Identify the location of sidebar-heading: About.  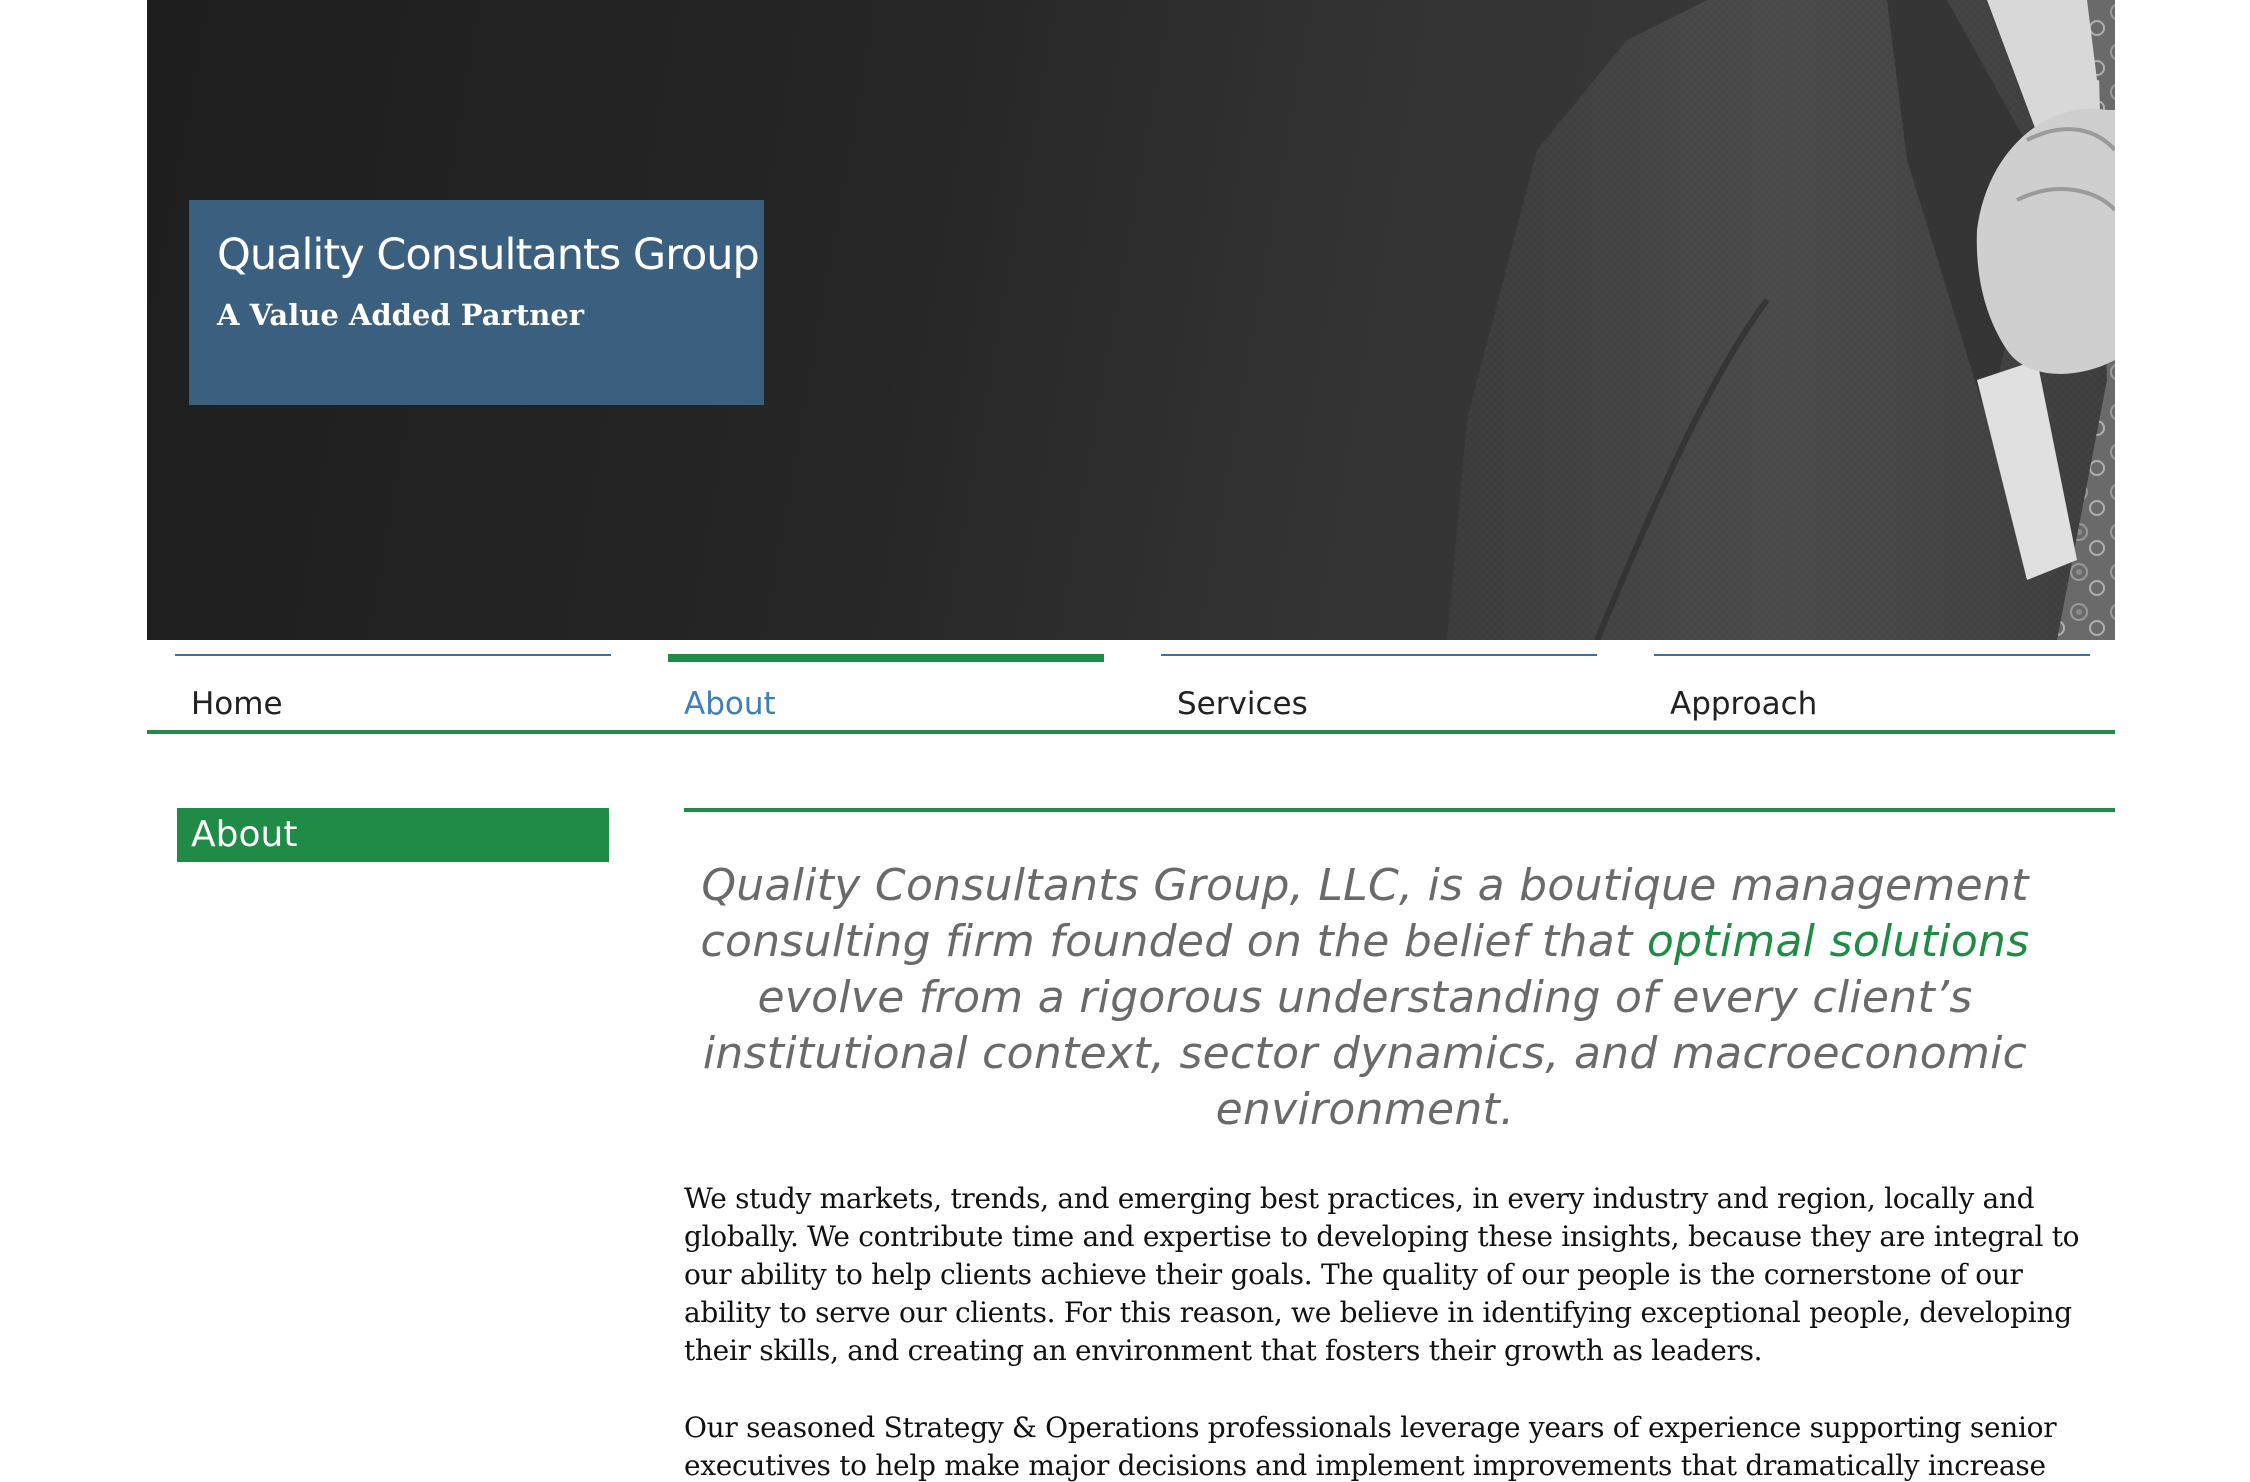
(393, 835).